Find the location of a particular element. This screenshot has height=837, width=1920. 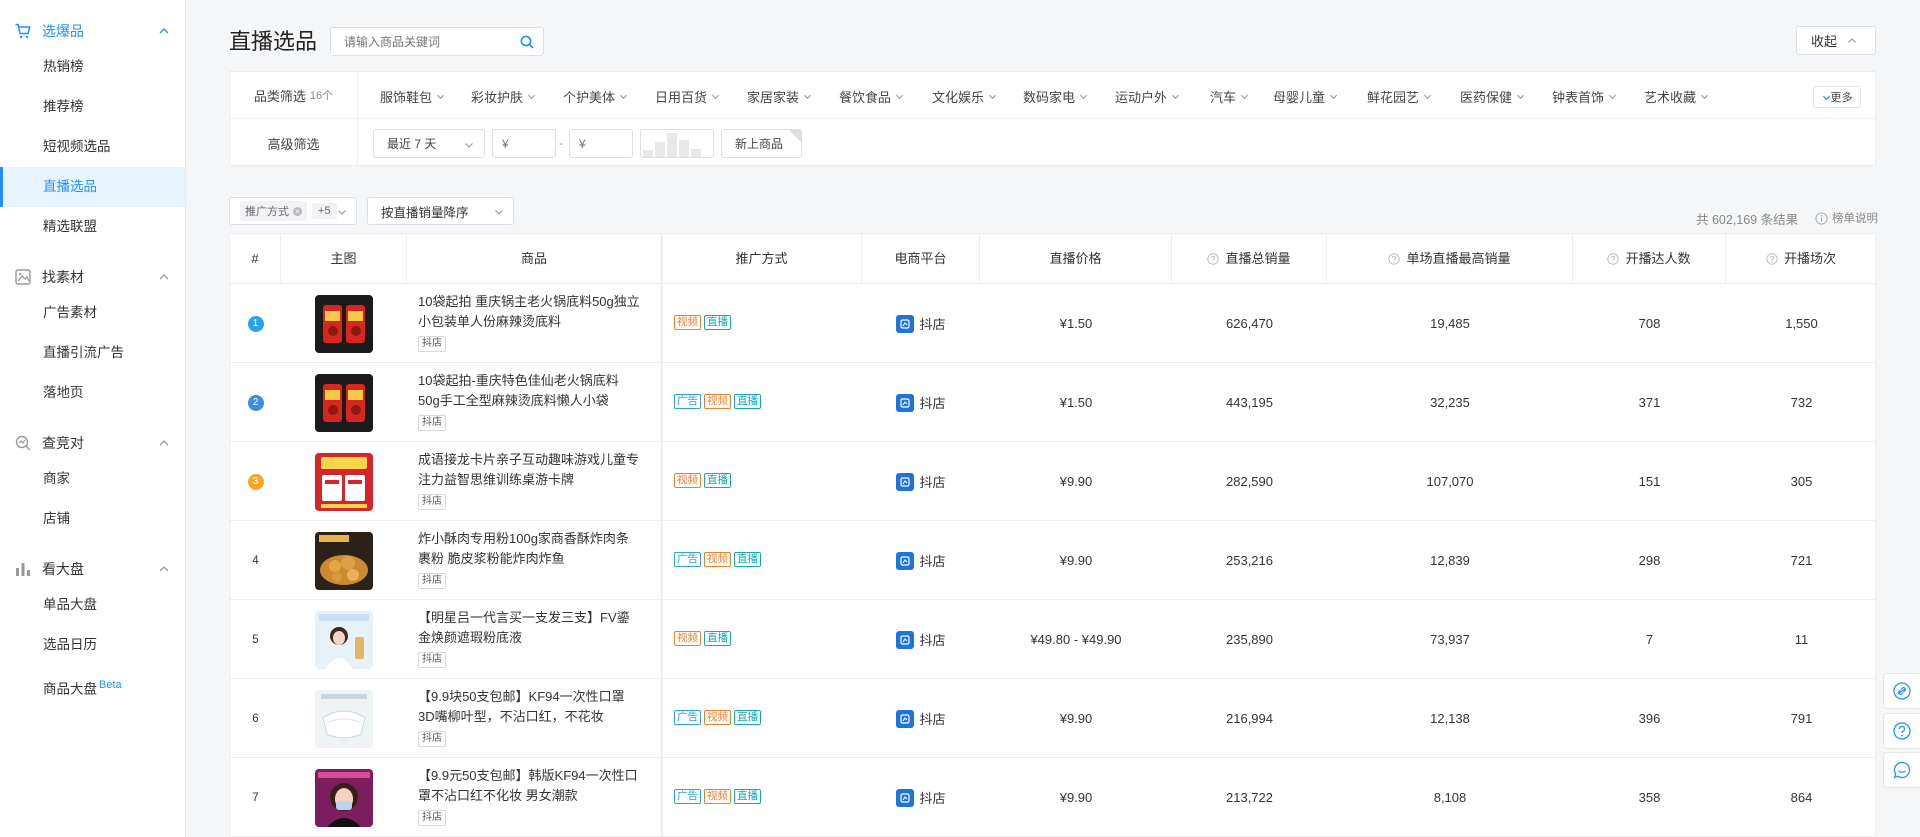

category-filter-item: 文化娱乐 is located at coordinates (964, 96).